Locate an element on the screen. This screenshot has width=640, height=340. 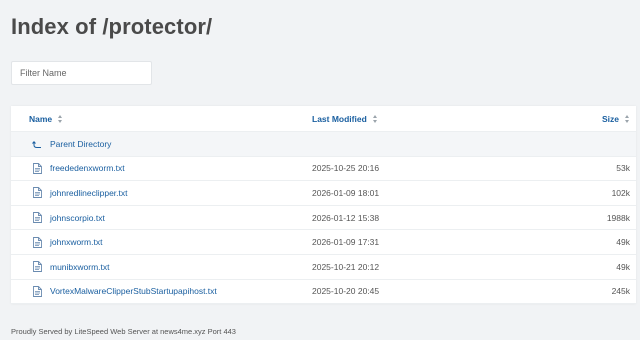
file-link: johnscorpio.txt is located at coordinates (77, 218).